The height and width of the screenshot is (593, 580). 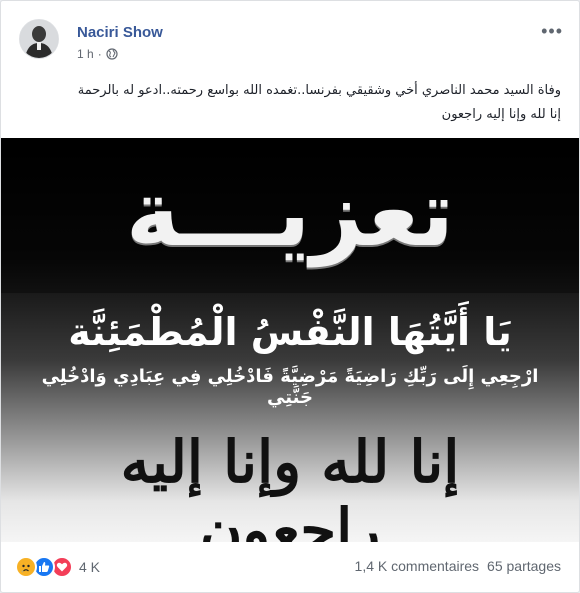 I want to click on author-name: Naciri Show, so click(x=120, y=32).